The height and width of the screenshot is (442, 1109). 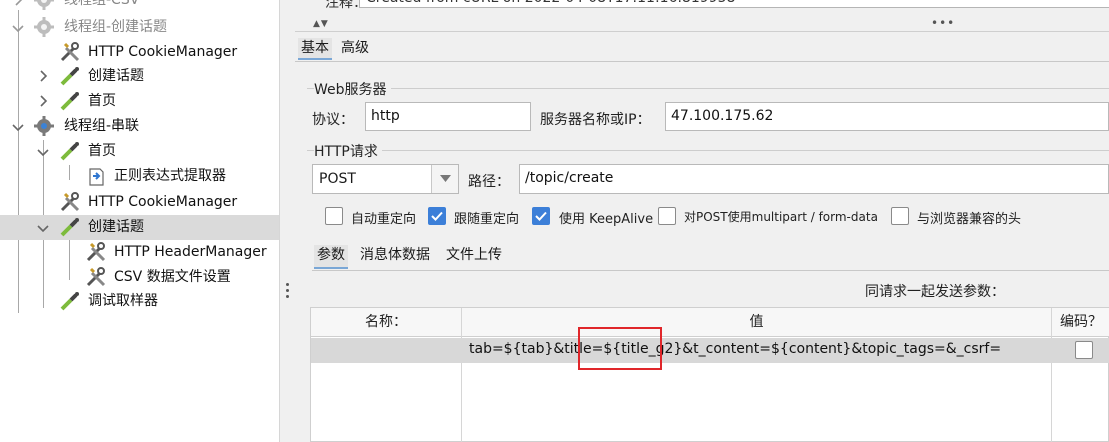 What do you see at coordinates (943, 23) in the screenshot?
I see `more-dots-icon: •••` at bounding box center [943, 23].